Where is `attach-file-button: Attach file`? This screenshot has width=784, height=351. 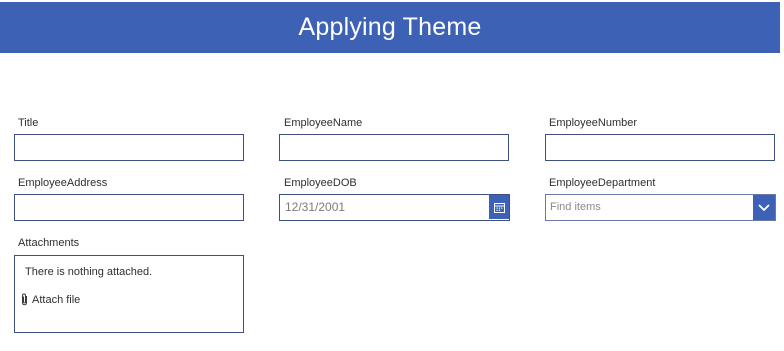 attach-file-button: Attach file is located at coordinates (50, 299).